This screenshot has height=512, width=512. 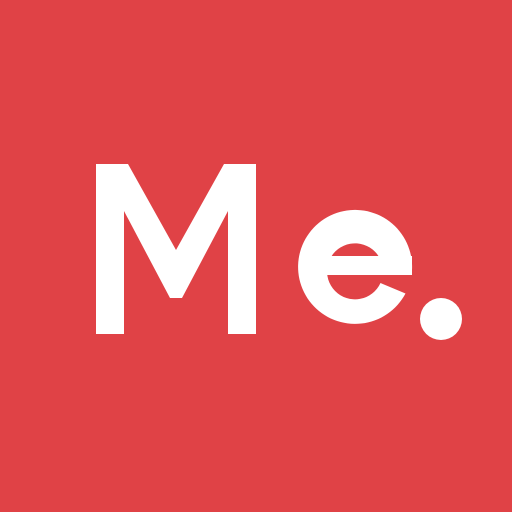 I want to click on logo-letter-m, so click(x=176, y=249).